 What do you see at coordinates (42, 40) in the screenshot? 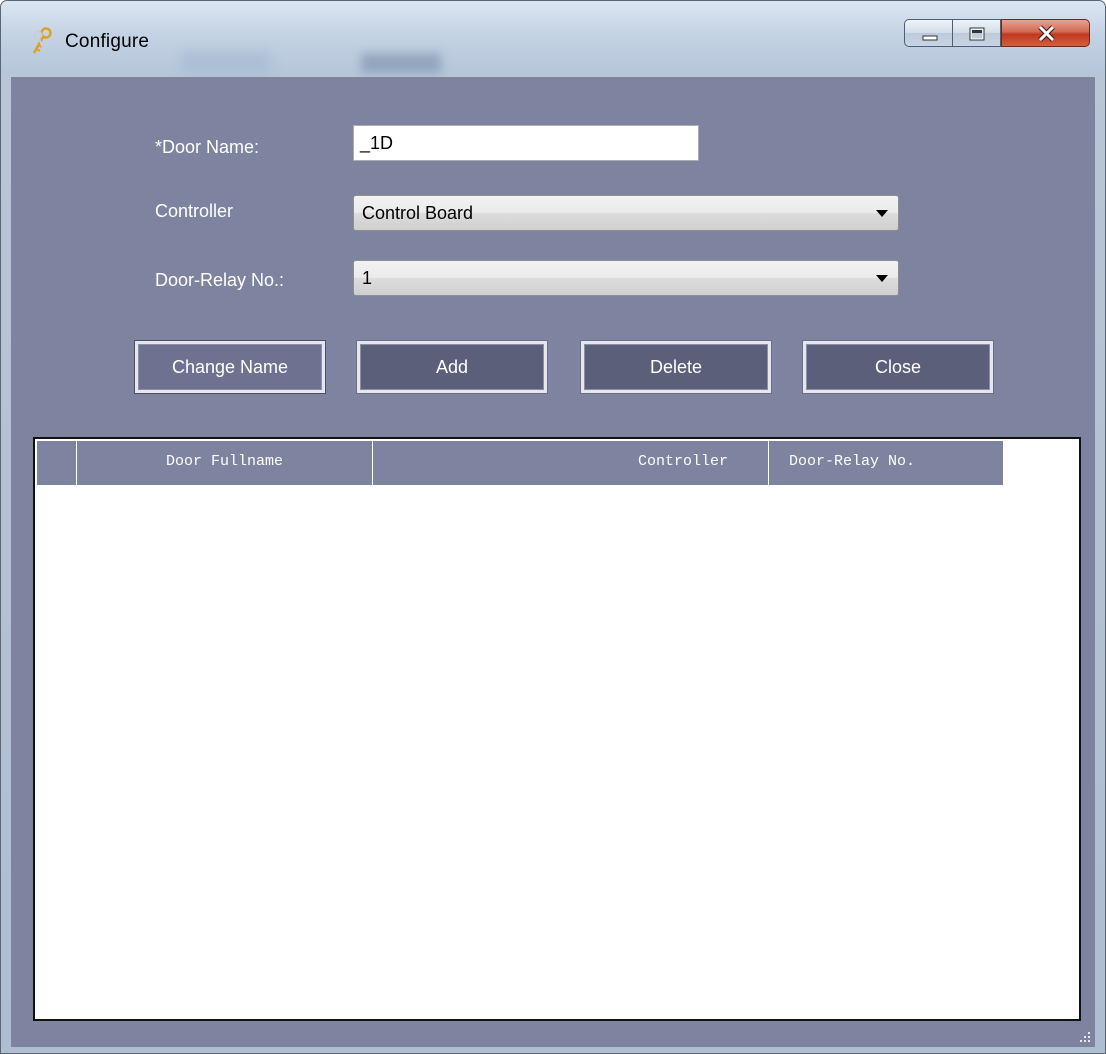
I see `keys-icon` at bounding box center [42, 40].